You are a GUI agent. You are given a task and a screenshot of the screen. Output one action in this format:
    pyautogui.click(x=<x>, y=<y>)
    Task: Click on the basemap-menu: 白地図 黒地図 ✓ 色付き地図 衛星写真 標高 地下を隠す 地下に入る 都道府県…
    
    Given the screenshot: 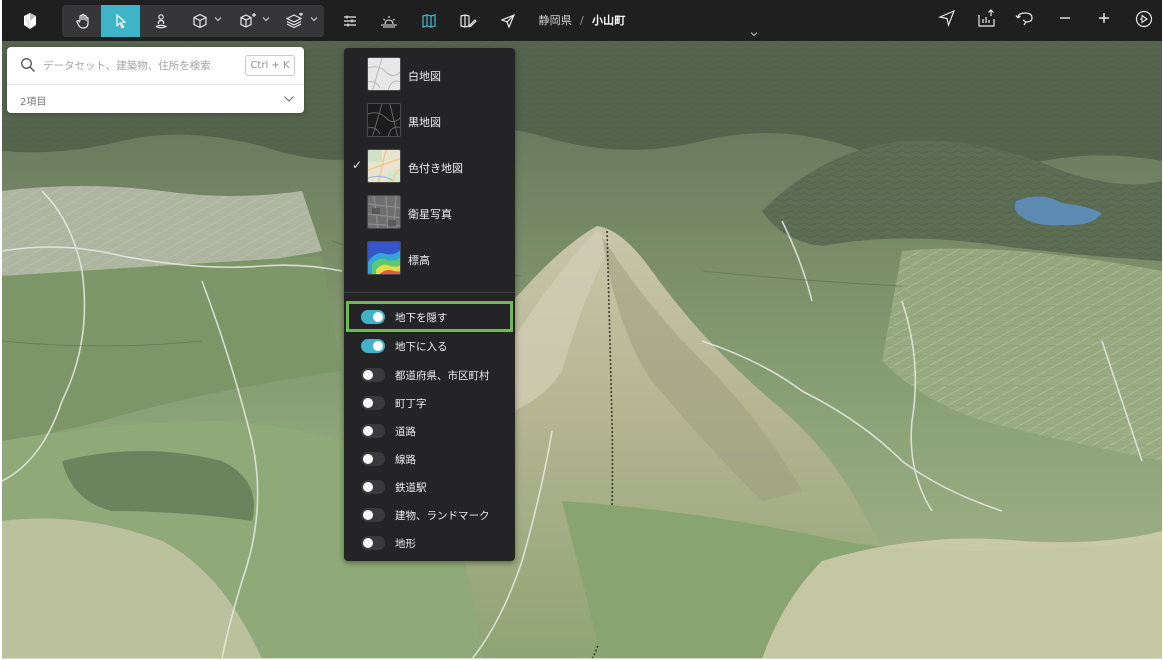 What is the action you would take?
    pyautogui.click(x=429, y=304)
    